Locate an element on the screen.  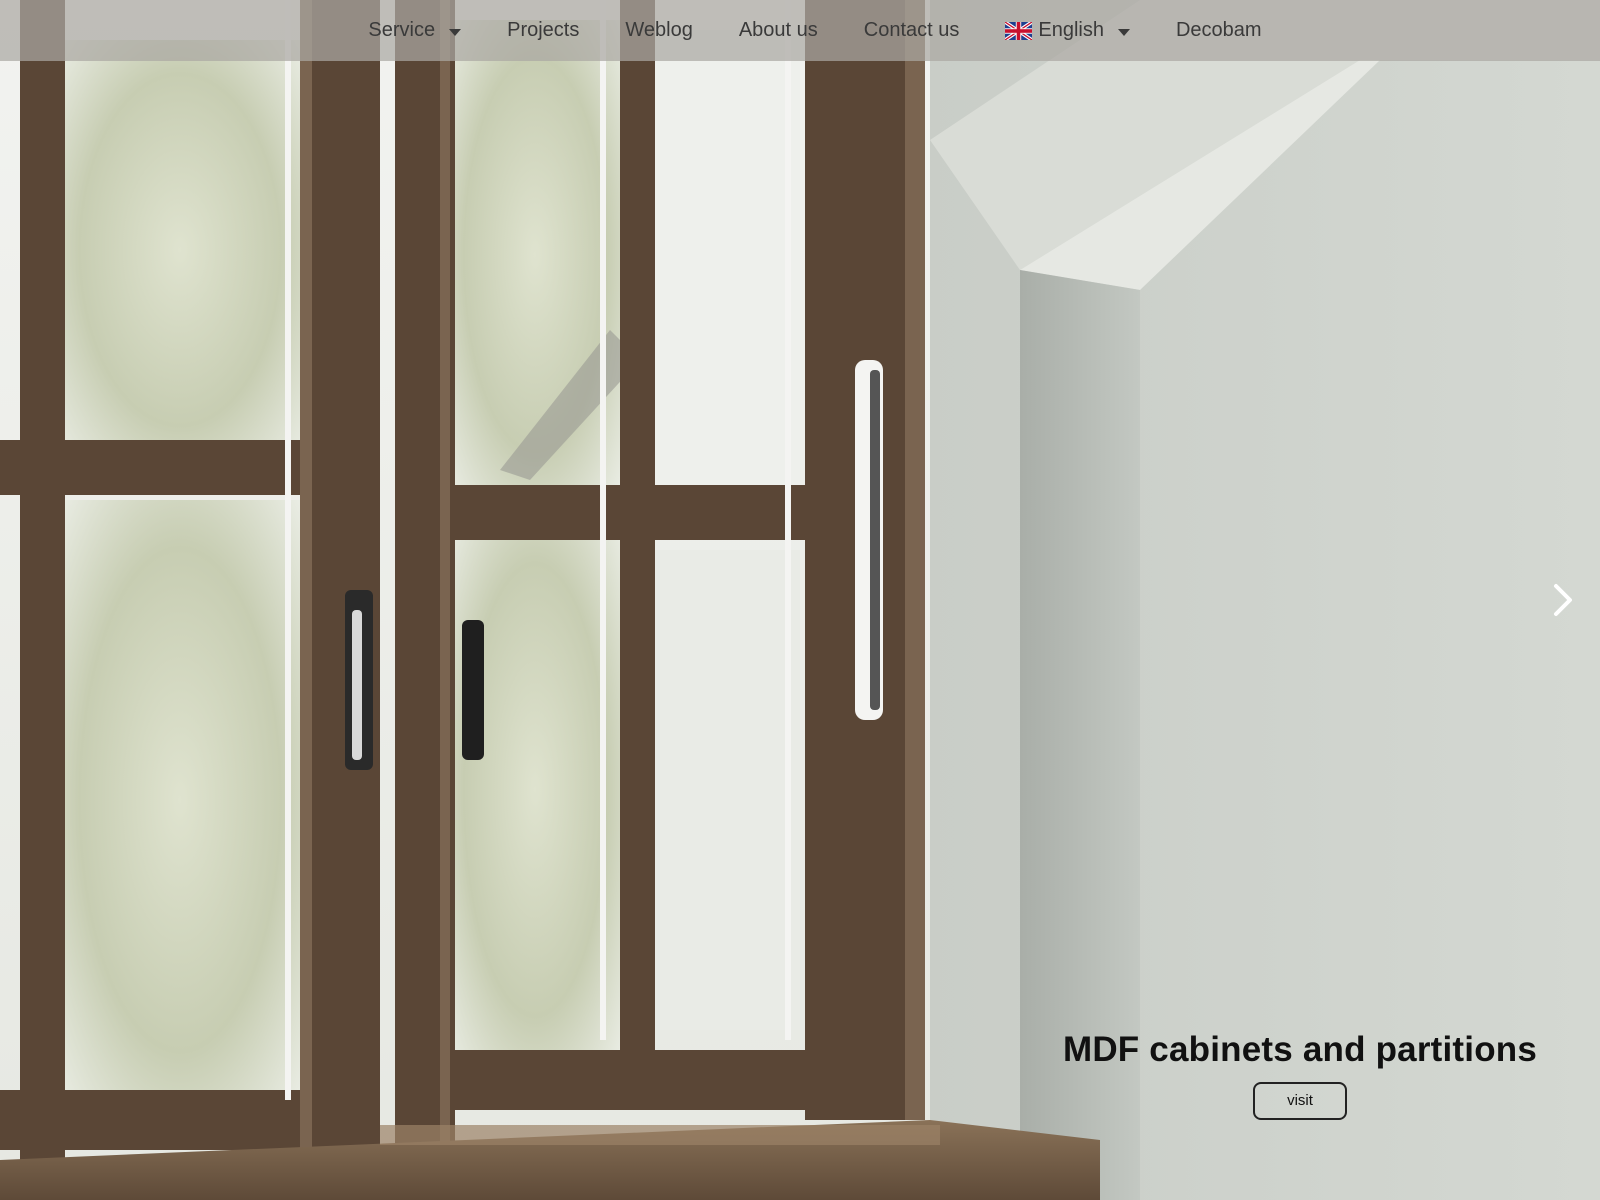
slide-caption: MDF cabinets and partitions visit is located at coordinates (1300, 1075).